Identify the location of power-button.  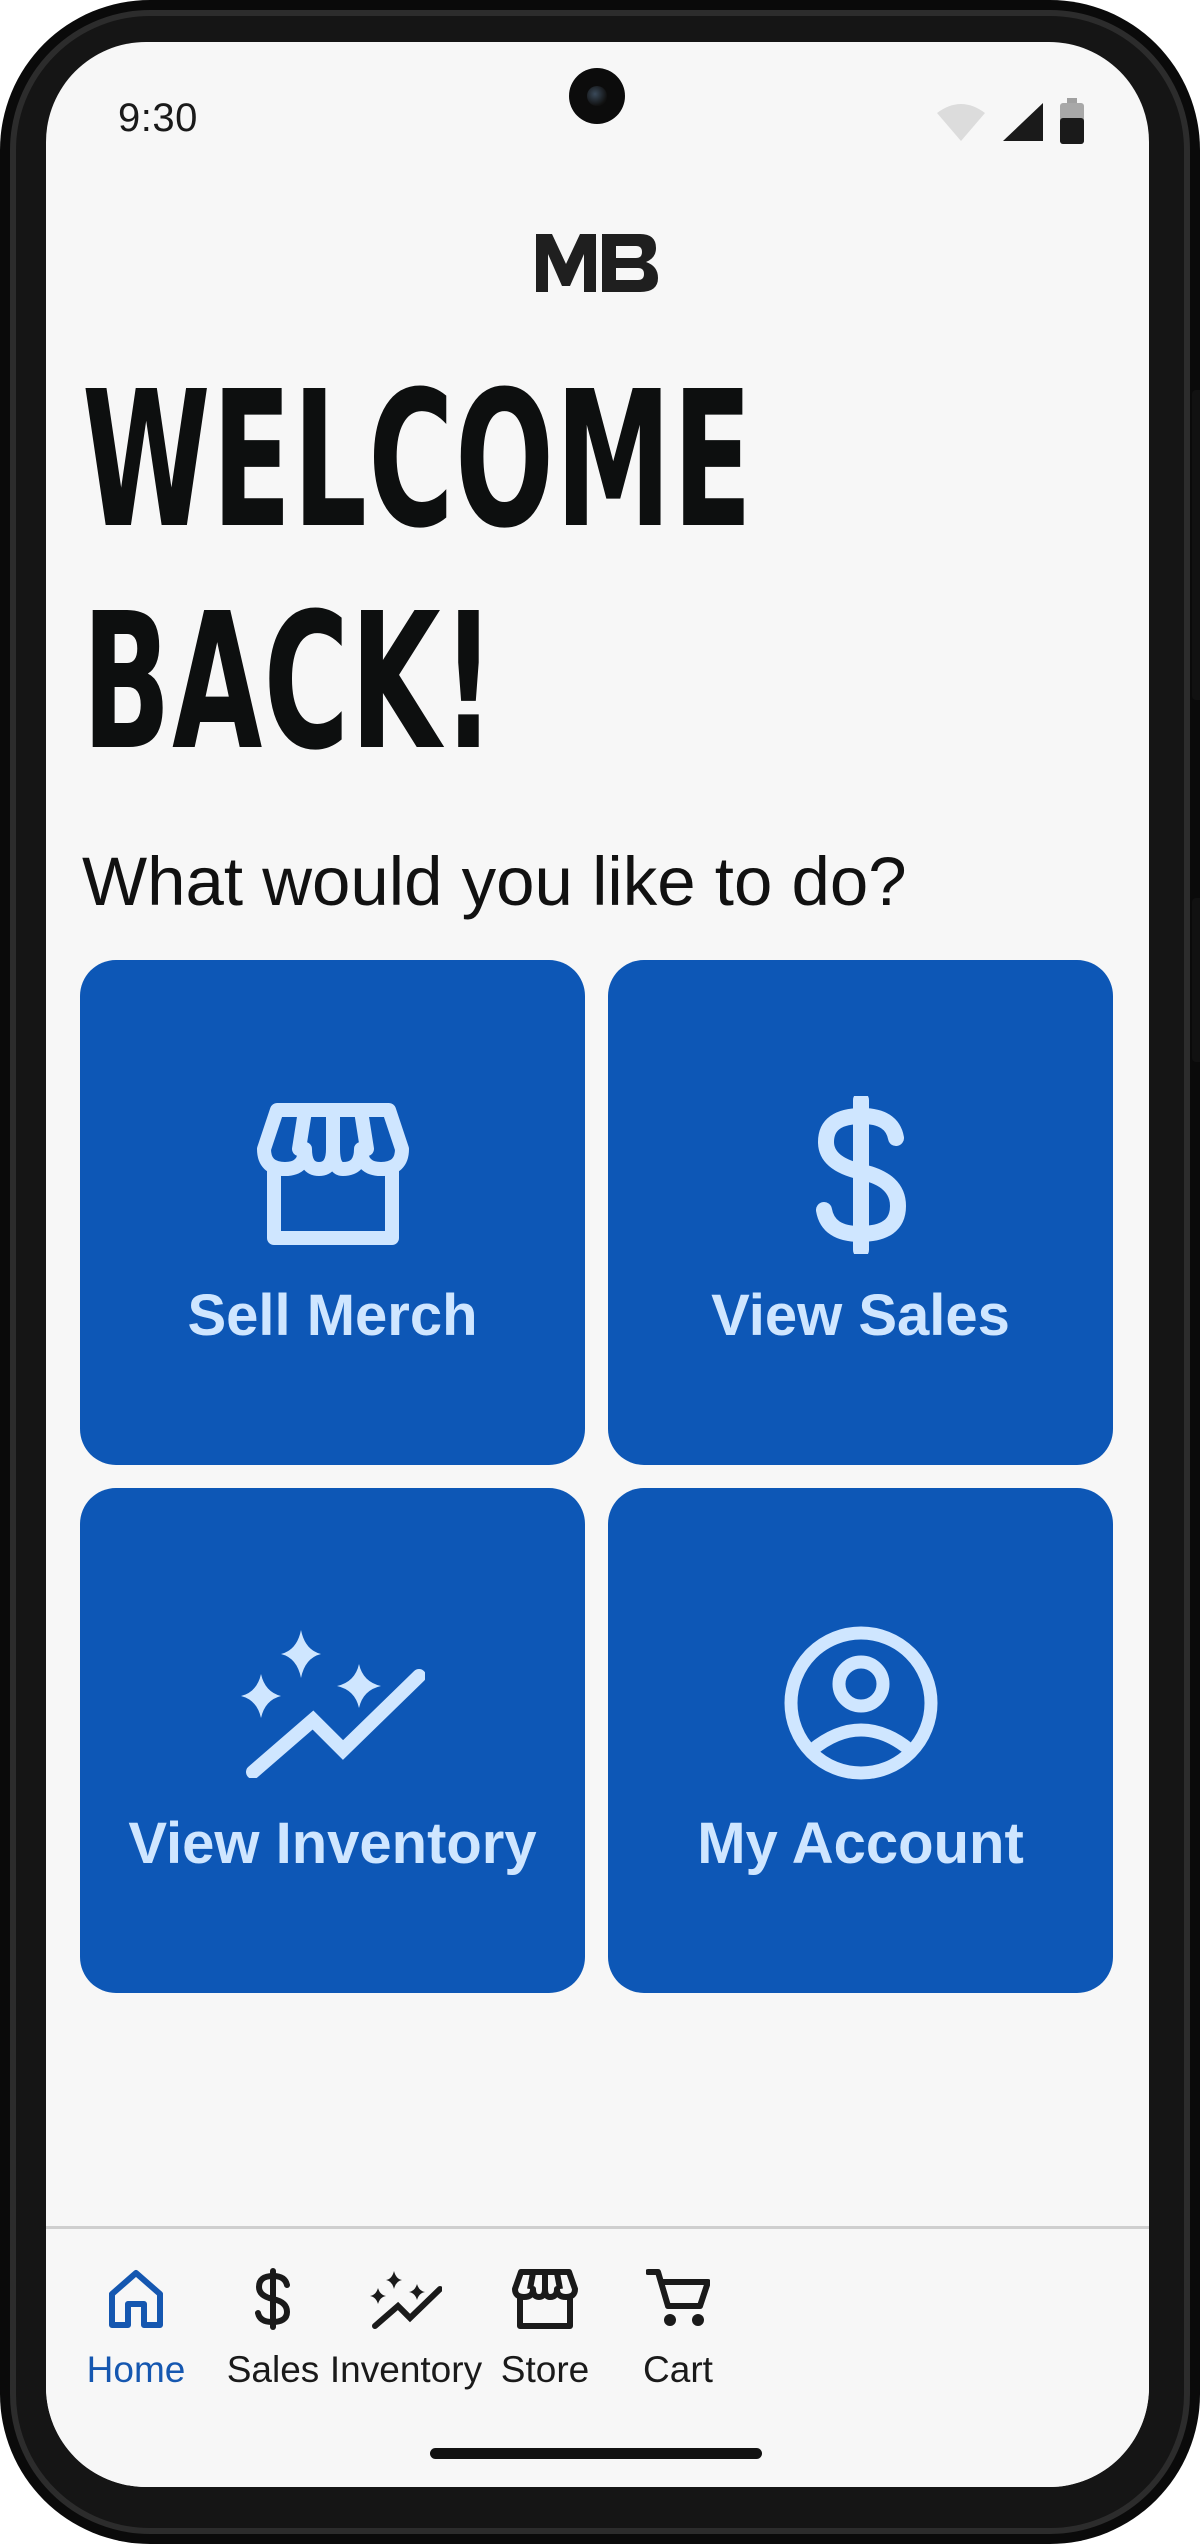
(1196, 545).